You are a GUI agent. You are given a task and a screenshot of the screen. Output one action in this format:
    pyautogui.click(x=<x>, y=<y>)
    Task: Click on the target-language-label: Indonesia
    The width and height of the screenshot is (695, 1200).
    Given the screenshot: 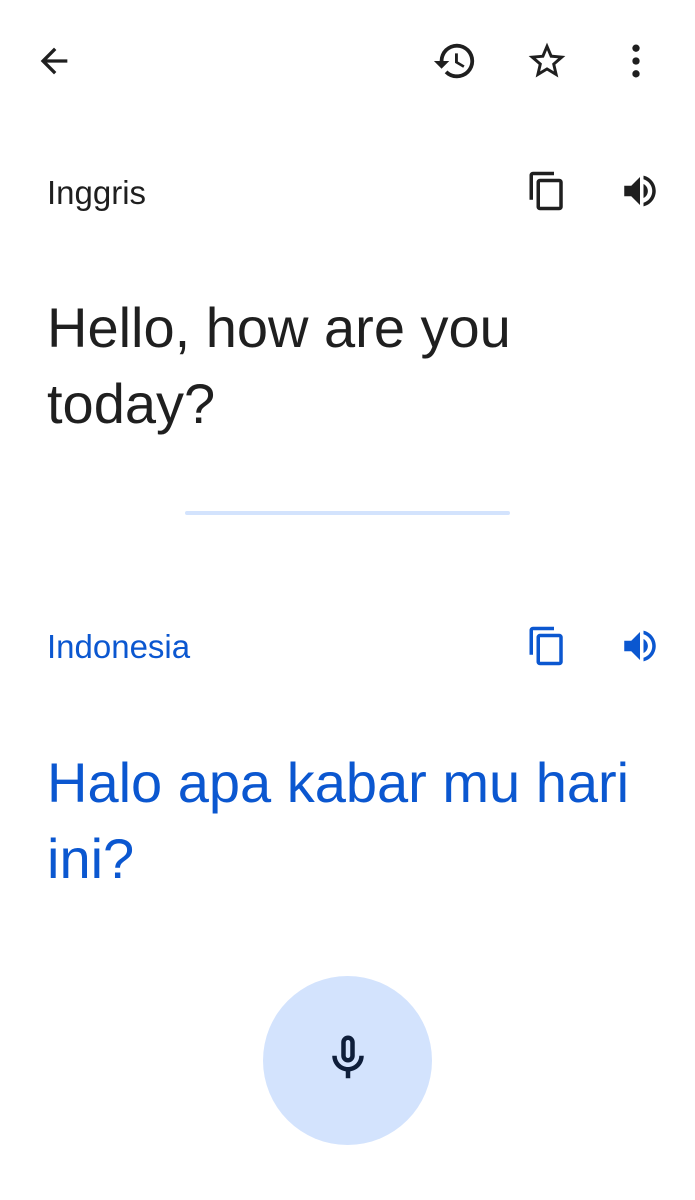 What is the action you would take?
    pyautogui.click(x=118, y=647)
    